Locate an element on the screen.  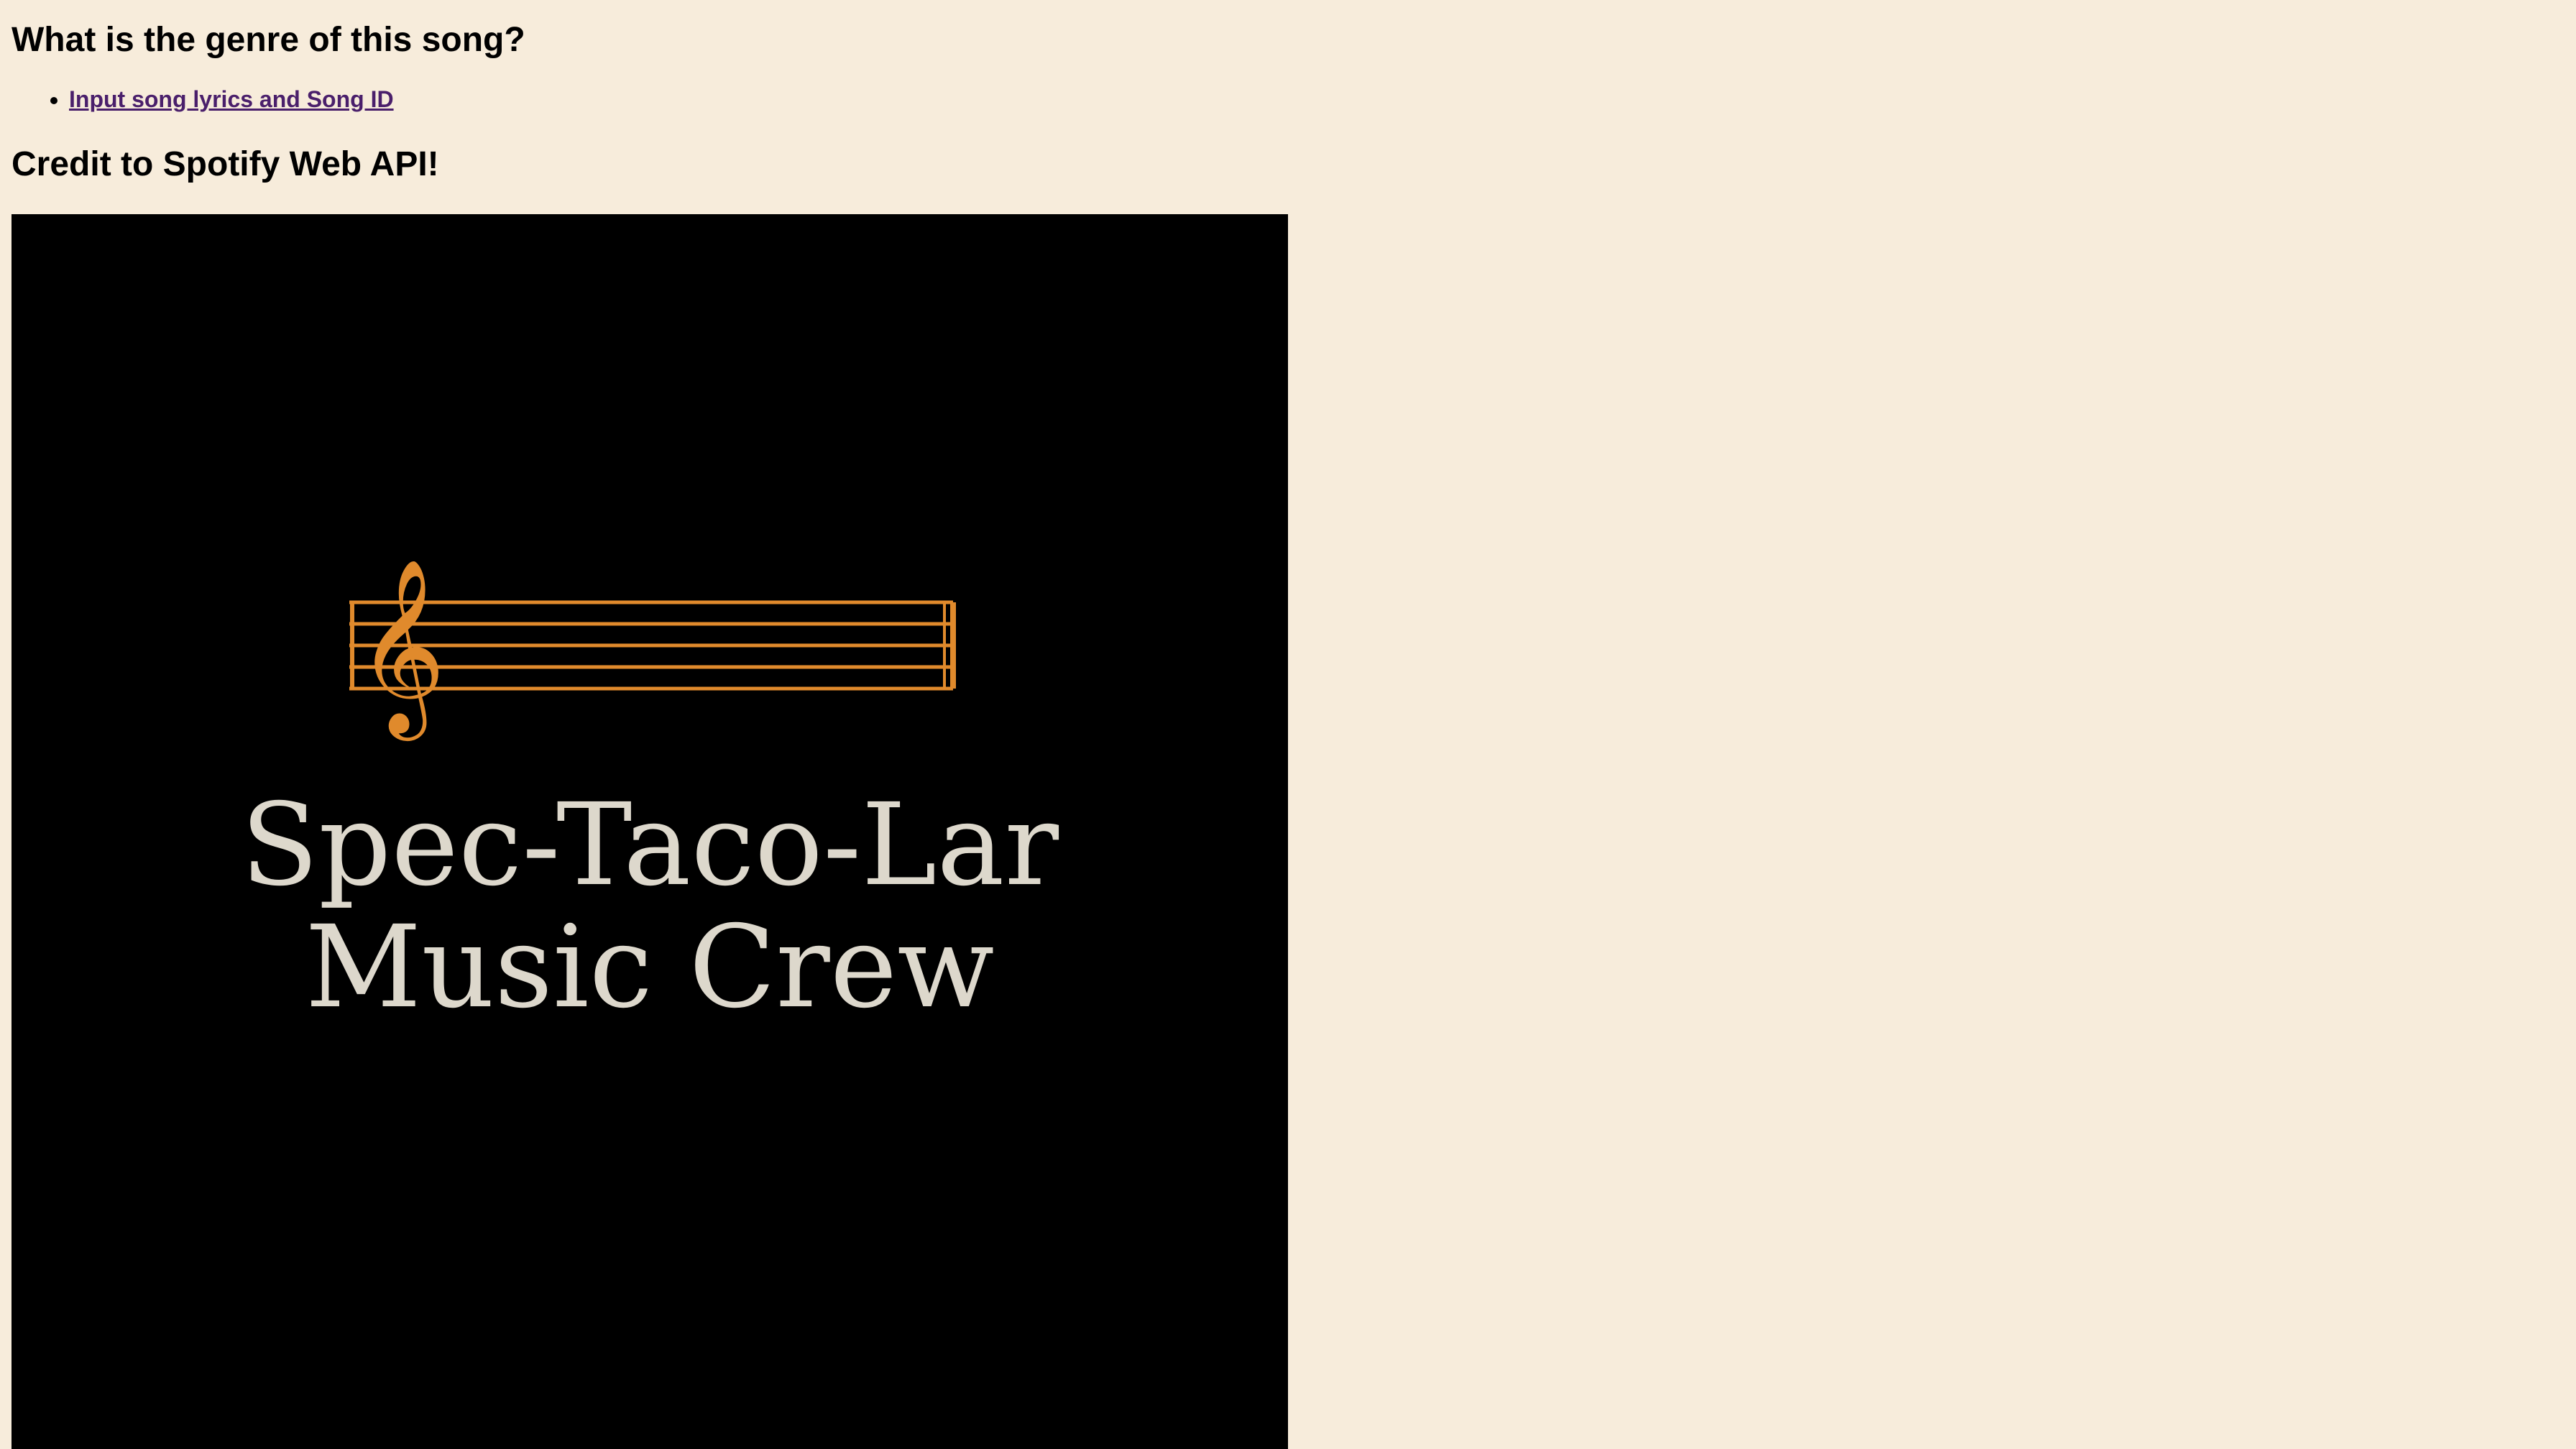
logo-graphic: 𝄞 Spec-Taco-Lar Music Crew is located at coordinates (650, 795).